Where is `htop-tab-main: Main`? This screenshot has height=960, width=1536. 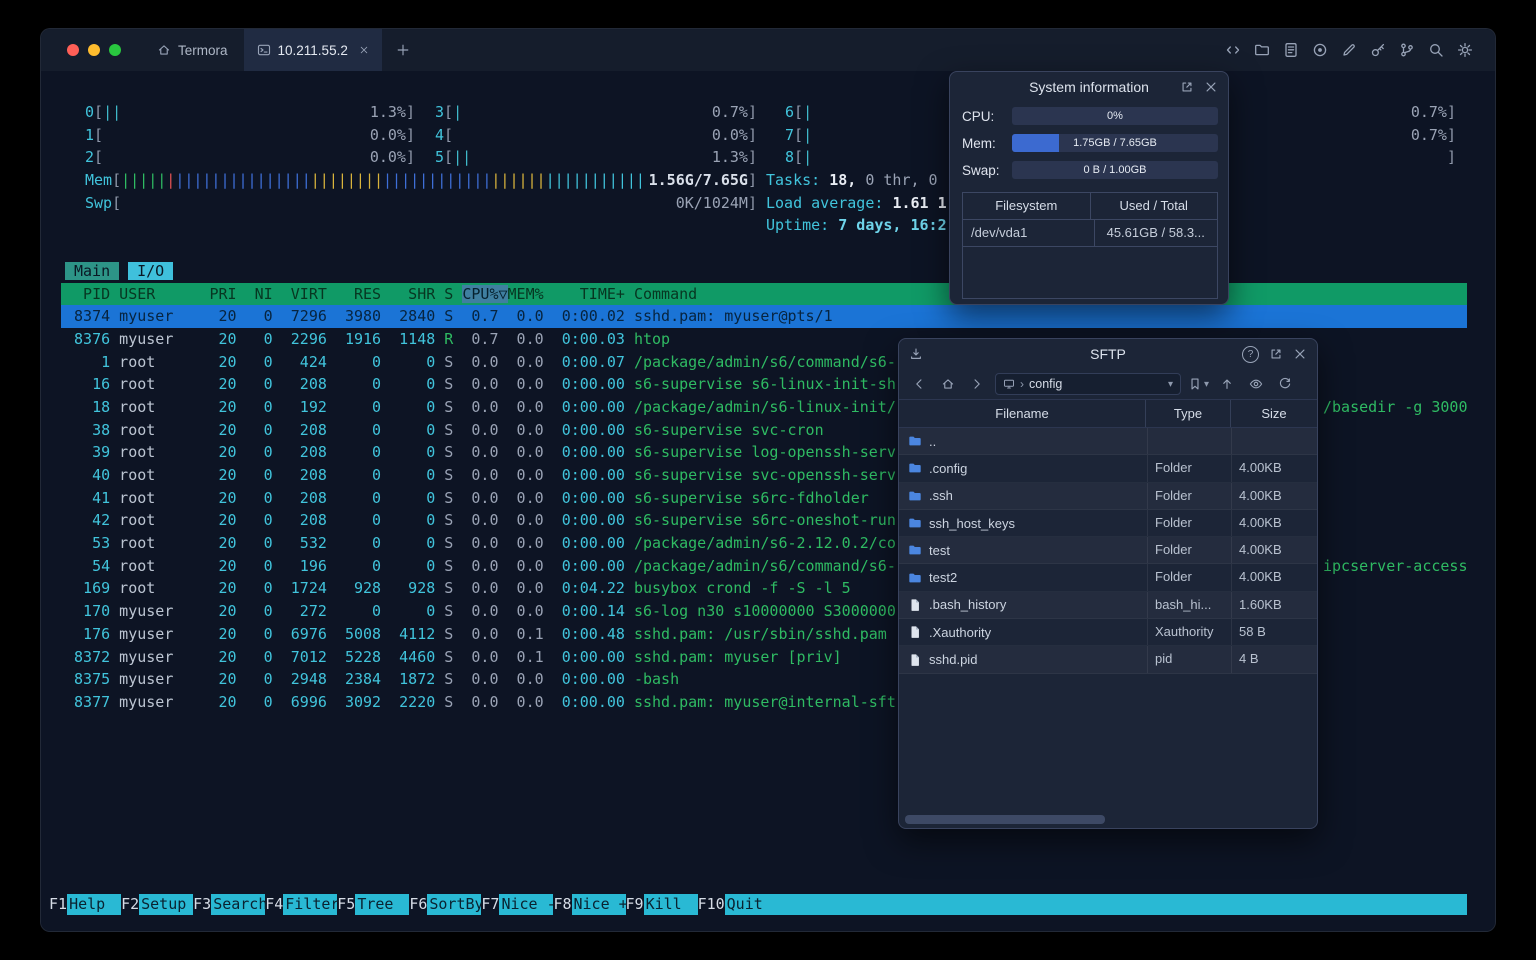
htop-tab-main: Main is located at coordinates (92, 270).